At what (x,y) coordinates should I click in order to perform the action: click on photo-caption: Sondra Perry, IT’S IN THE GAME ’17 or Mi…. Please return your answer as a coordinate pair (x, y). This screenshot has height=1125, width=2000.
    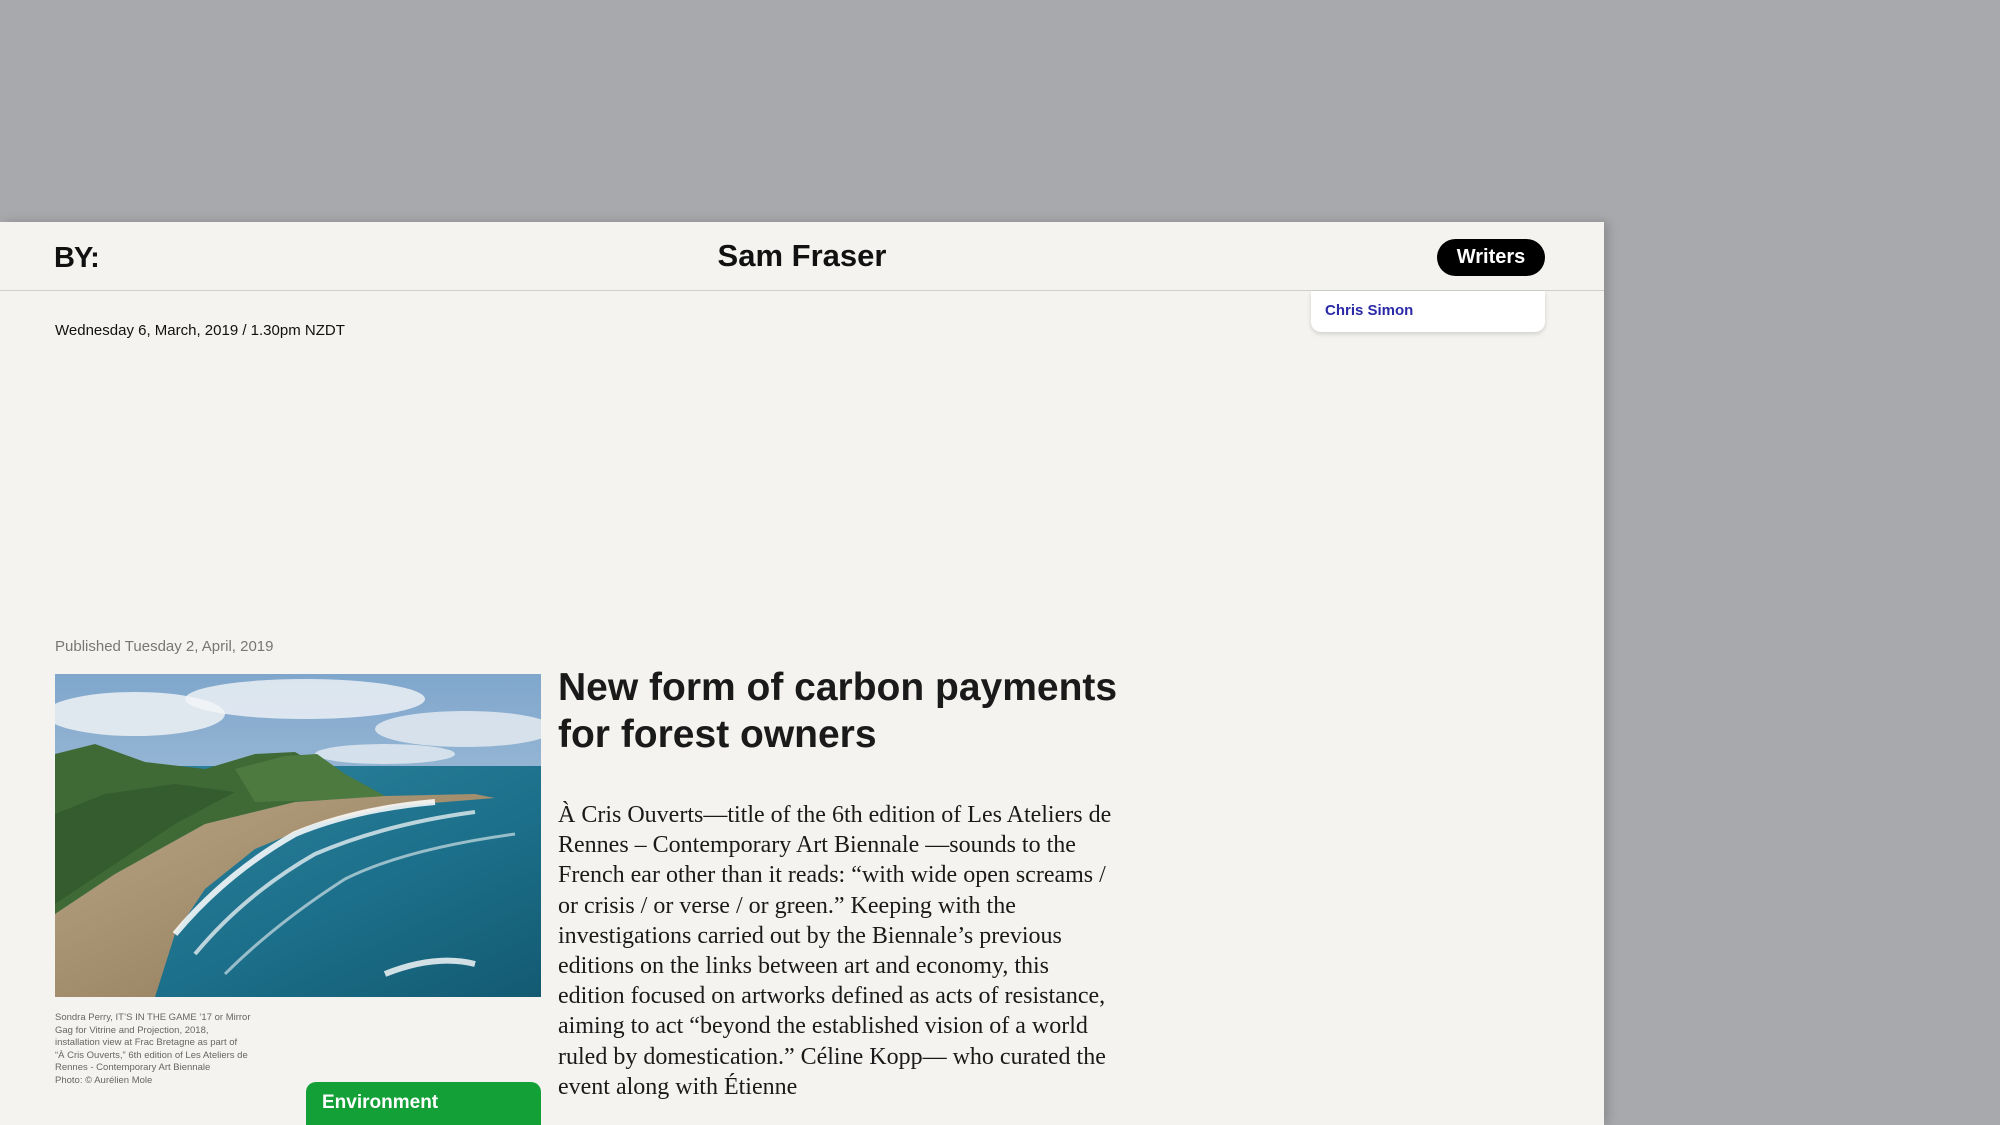
    Looking at the image, I should click on (175, 1049).